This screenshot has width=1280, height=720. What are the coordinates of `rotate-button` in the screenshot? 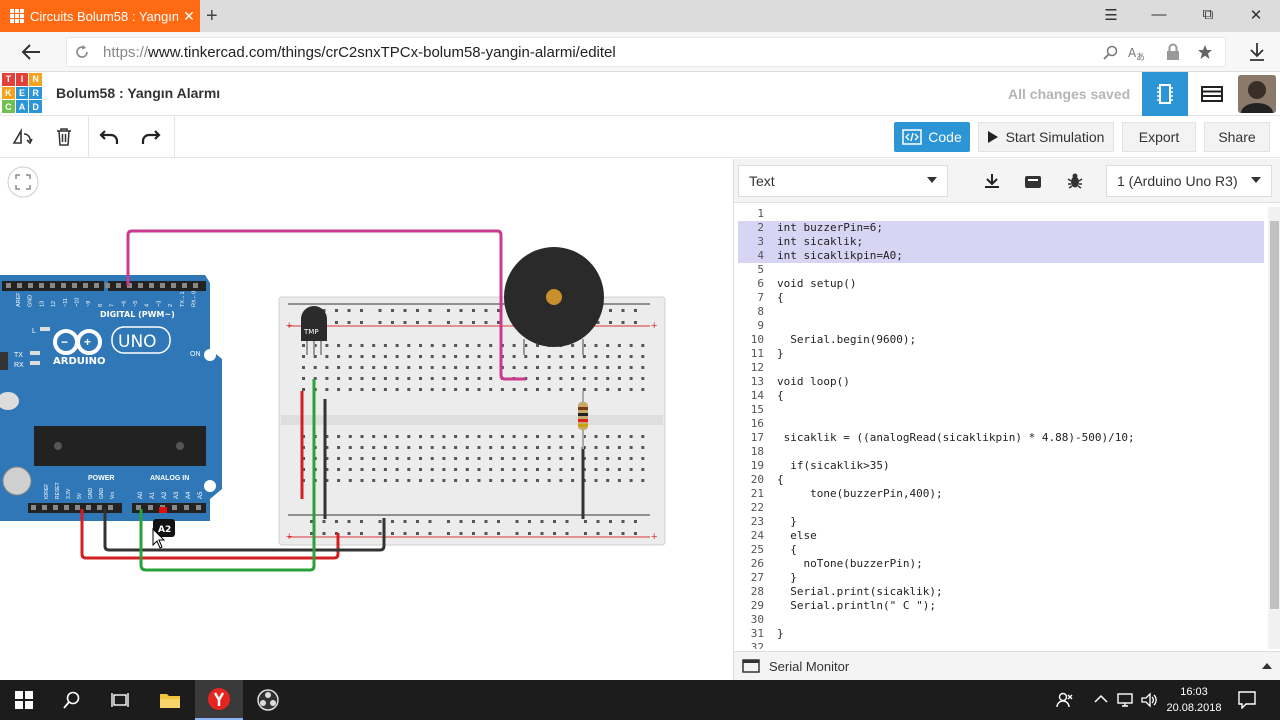 It's located at (22, 137).